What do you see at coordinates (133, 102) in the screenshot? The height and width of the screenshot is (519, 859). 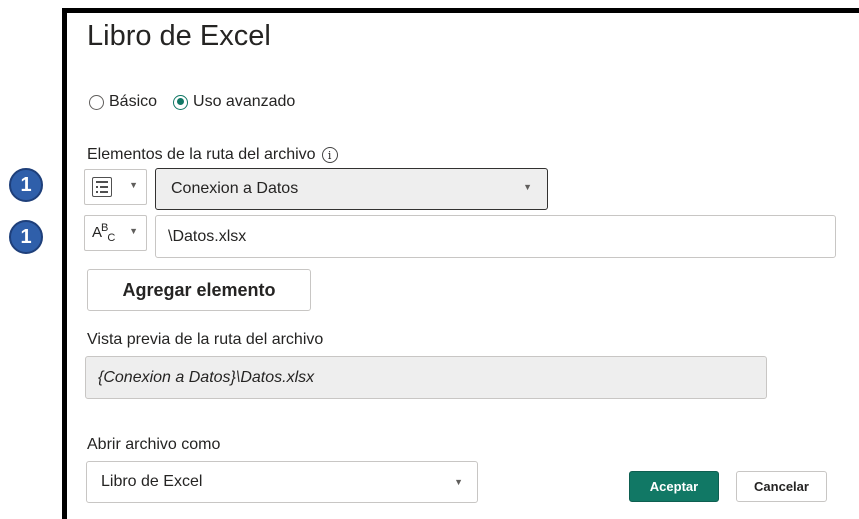 I see `basic-radio-label: Básico` at bounding box center [133, 102].